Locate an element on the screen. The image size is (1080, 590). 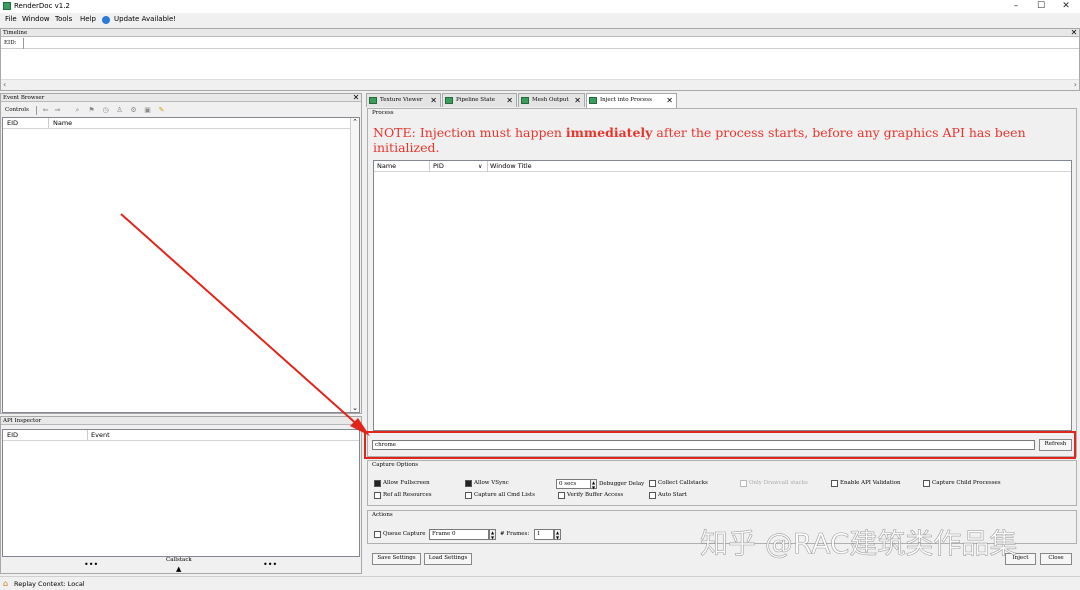
home-icon: ⌂ is located at coordinates (6, 583).